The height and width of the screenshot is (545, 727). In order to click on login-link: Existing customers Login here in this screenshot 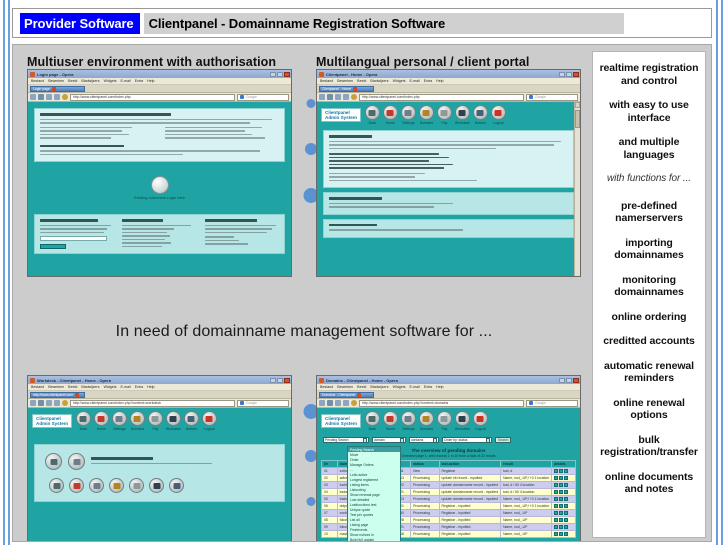, I will do `click(159, 198)`.